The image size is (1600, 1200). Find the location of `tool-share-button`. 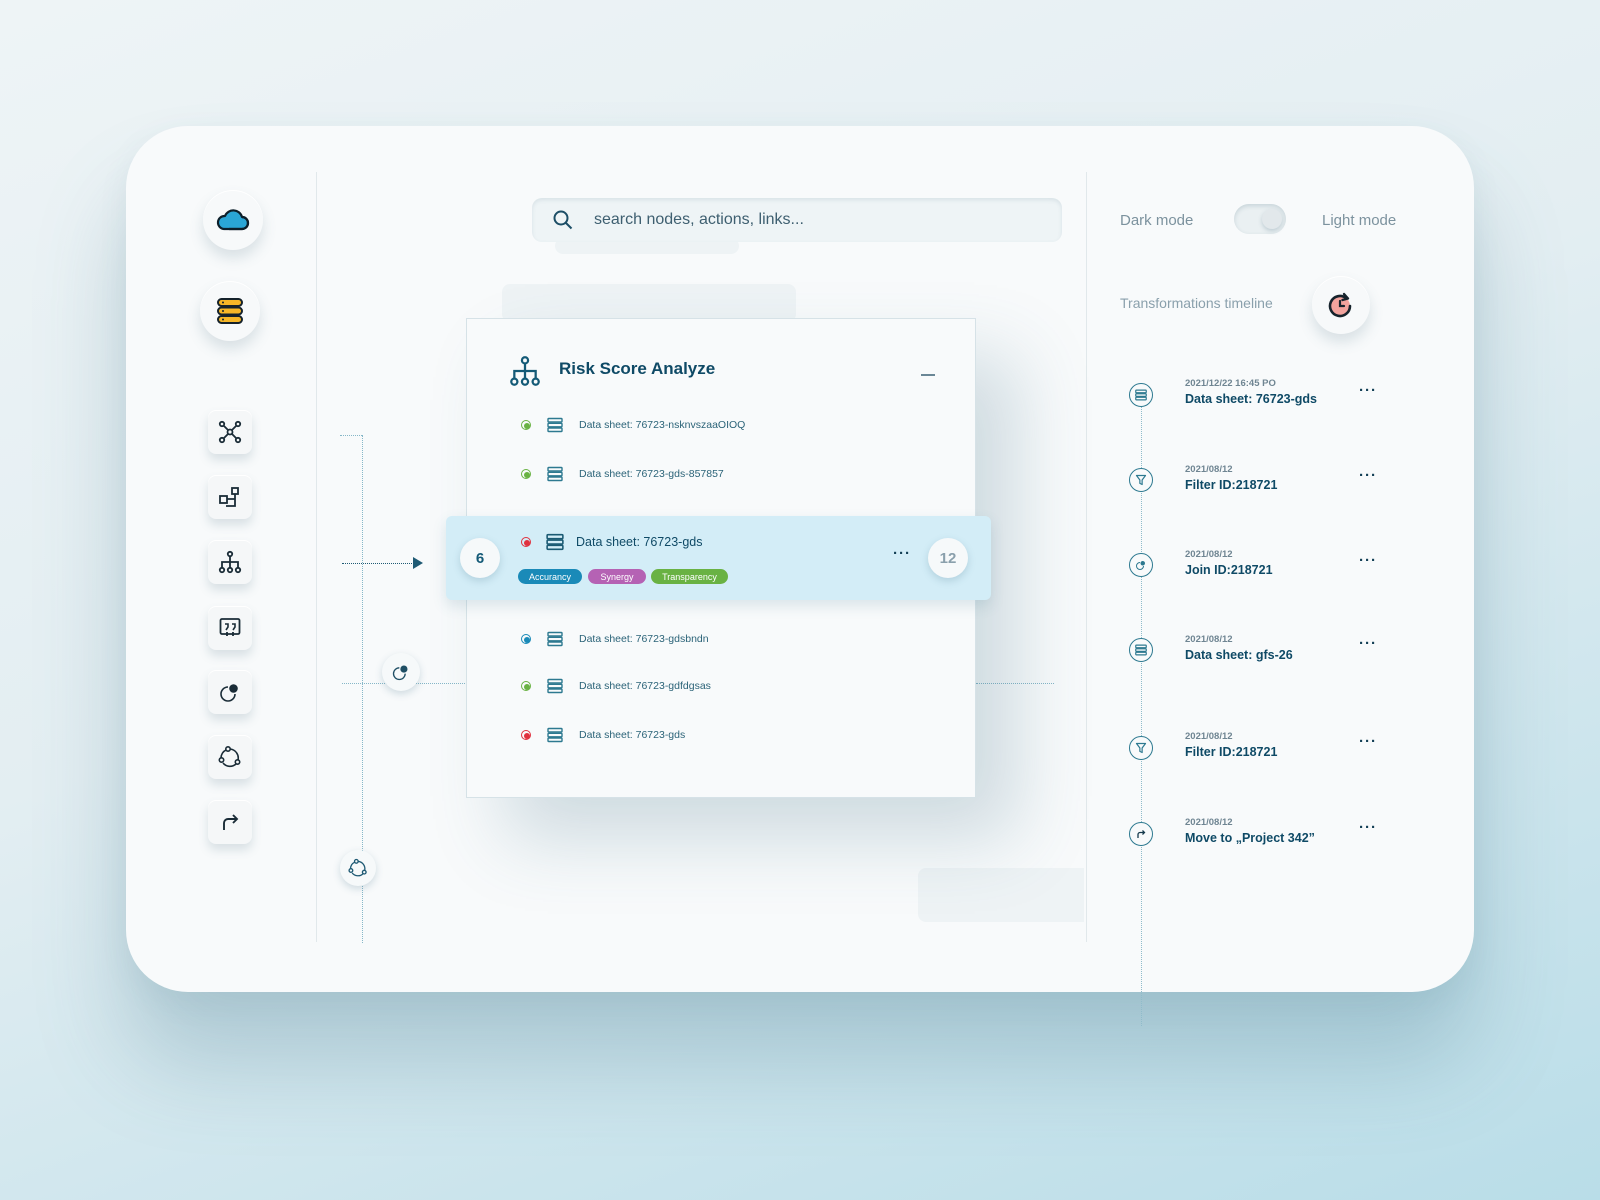

tool-share-button is located at coordinates (230, 757).